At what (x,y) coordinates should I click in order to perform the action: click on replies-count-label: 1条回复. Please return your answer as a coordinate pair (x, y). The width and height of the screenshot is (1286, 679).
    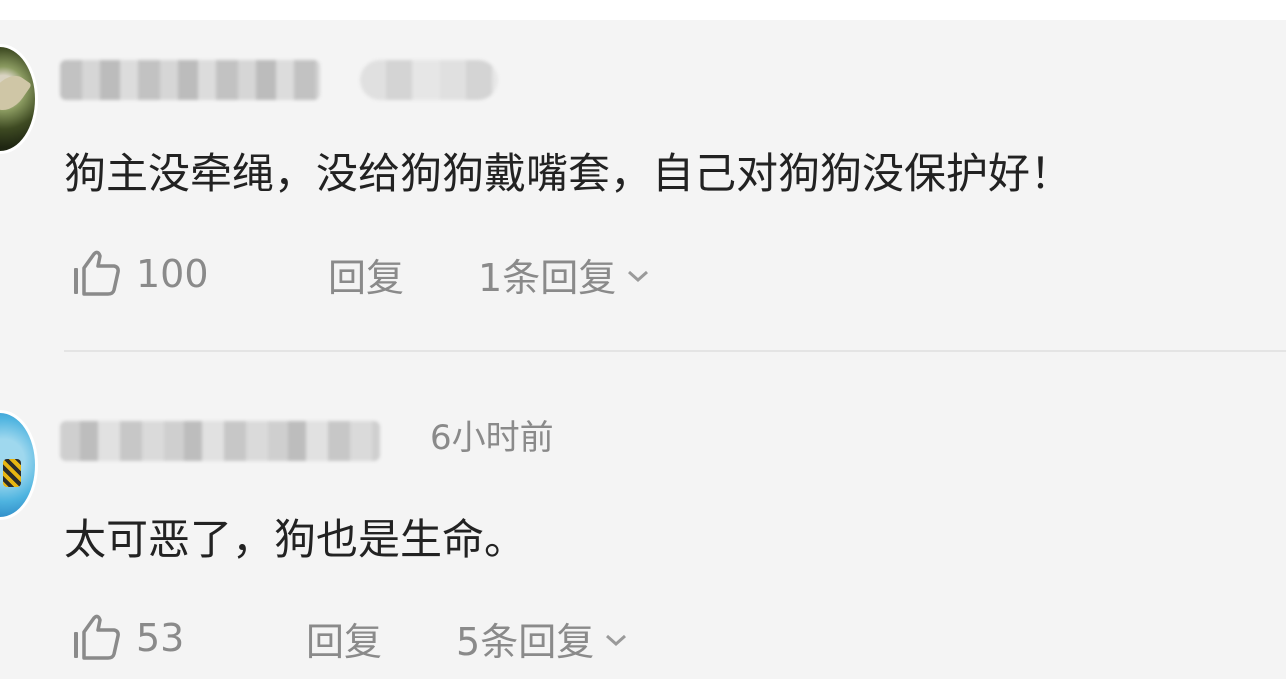
    Looking at the image, I should click on (547, 277).